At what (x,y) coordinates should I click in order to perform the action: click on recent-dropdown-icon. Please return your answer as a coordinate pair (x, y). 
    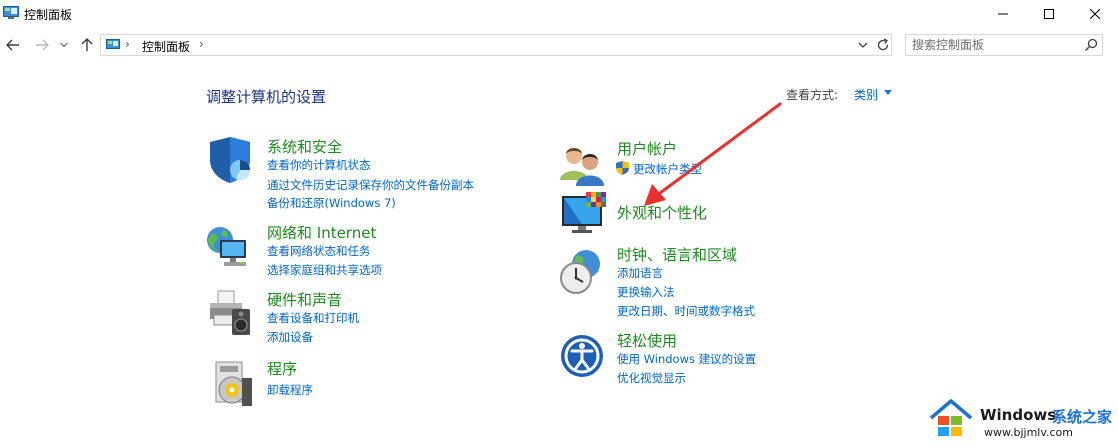
    Looking at the image, I should click on (64, 45).